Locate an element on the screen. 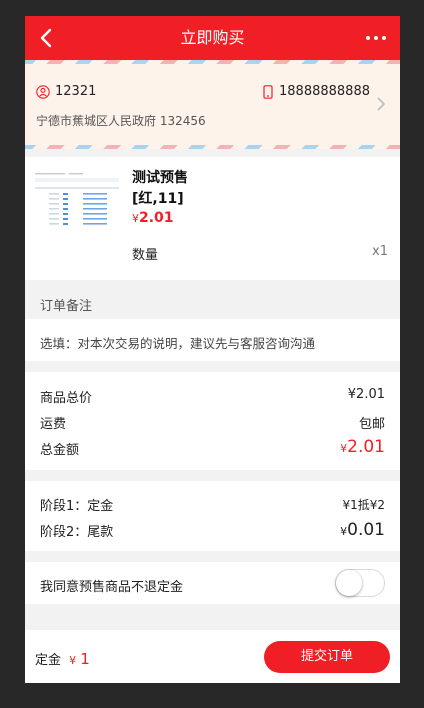 This screenshot has height=708, width=424. recipient-phone: 18888888888 is located at coordinates (316, 91).